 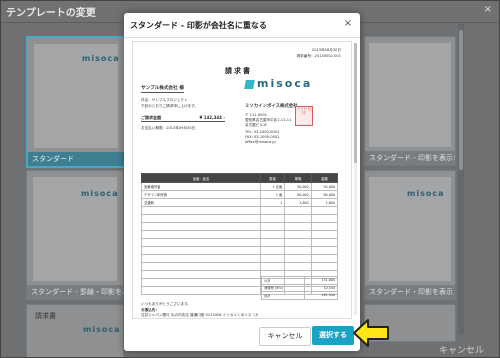 What do you see at coordinates (201, 202) in the screenshot?
I see `table-cell: 交通費` at bounding box center [201, 202].